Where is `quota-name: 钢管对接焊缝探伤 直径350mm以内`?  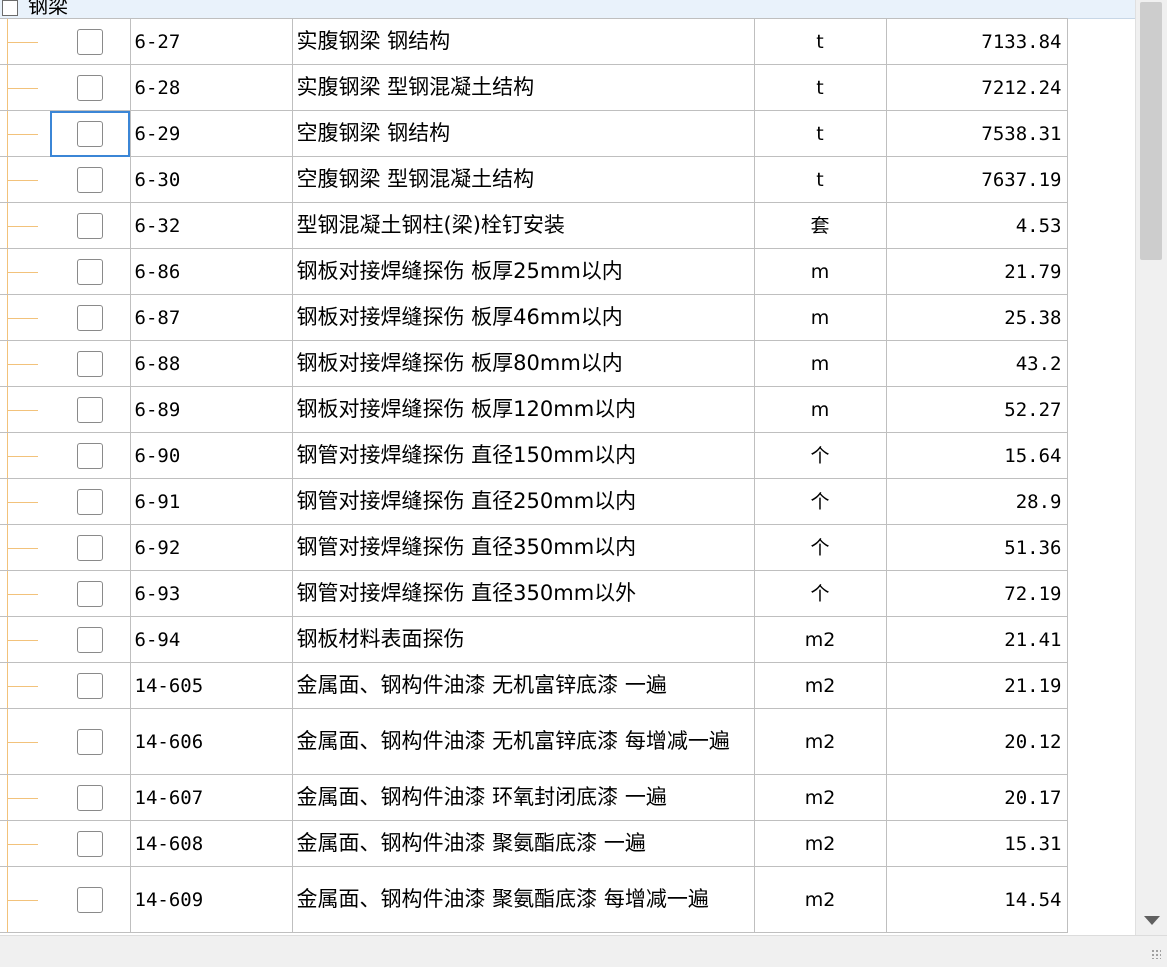 quota-name: 钢管对接焊缝探伤 直径350mm以内 is located at coordinates (523, 547).